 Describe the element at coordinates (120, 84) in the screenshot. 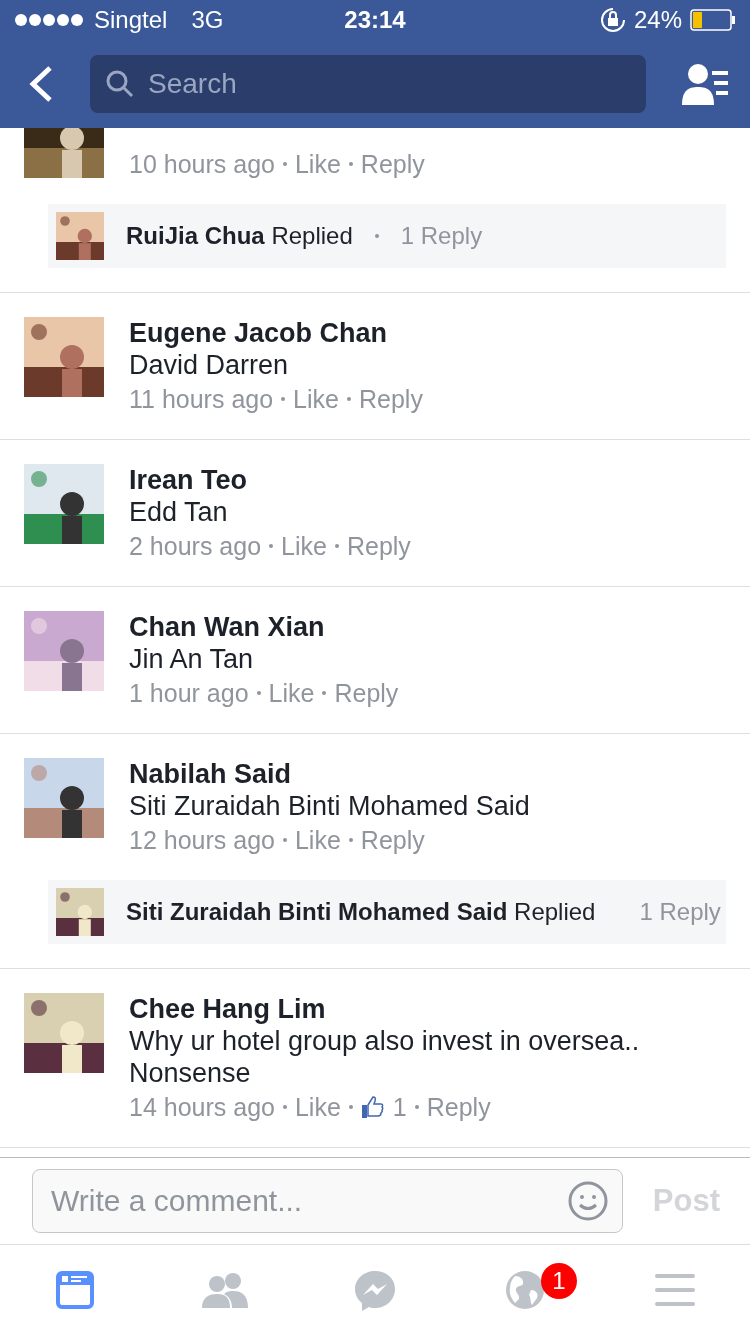

I see `search-icon` at that location.